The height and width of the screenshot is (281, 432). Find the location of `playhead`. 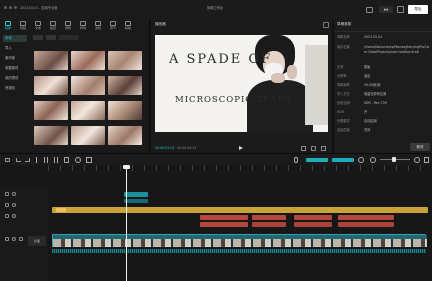

playhead is located at coordinates (126, 223).